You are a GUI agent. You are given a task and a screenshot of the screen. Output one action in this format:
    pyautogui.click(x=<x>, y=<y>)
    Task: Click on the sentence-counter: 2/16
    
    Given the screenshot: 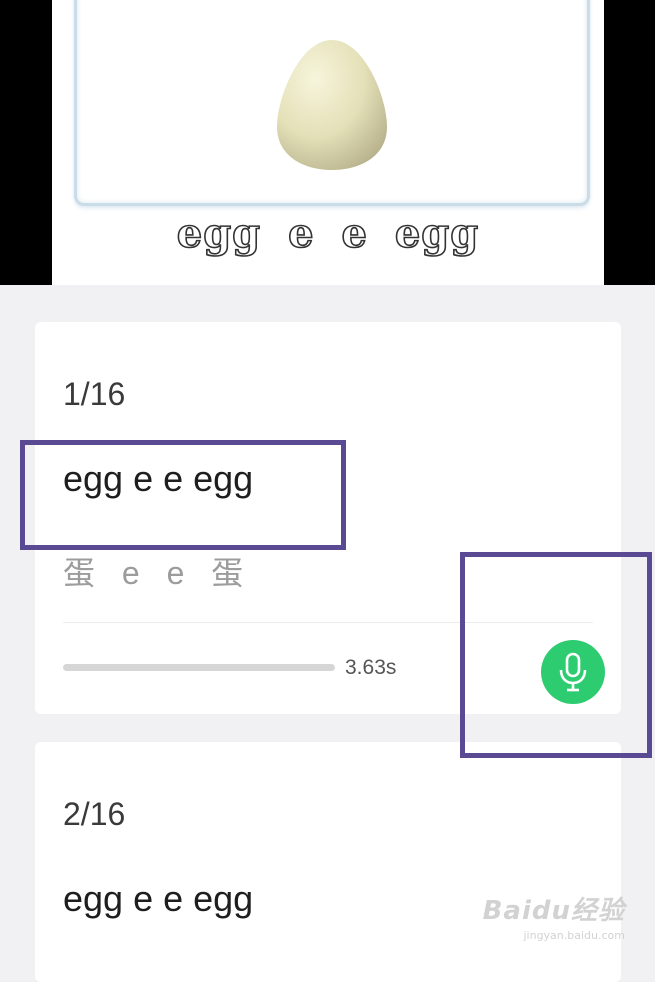 What is the action you would take?
    pyautogui.click(x=94, y=814)
    